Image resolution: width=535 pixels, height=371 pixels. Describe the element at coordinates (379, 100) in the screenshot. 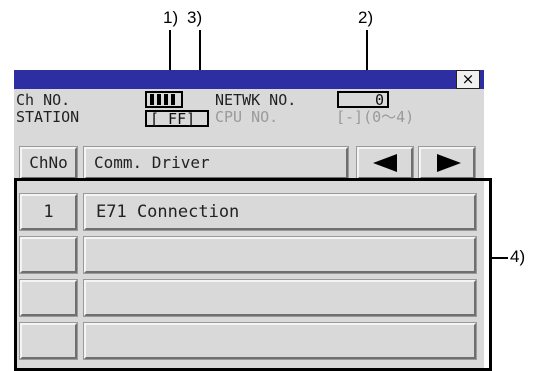

I see `netwk-no-value: 0` at that location.